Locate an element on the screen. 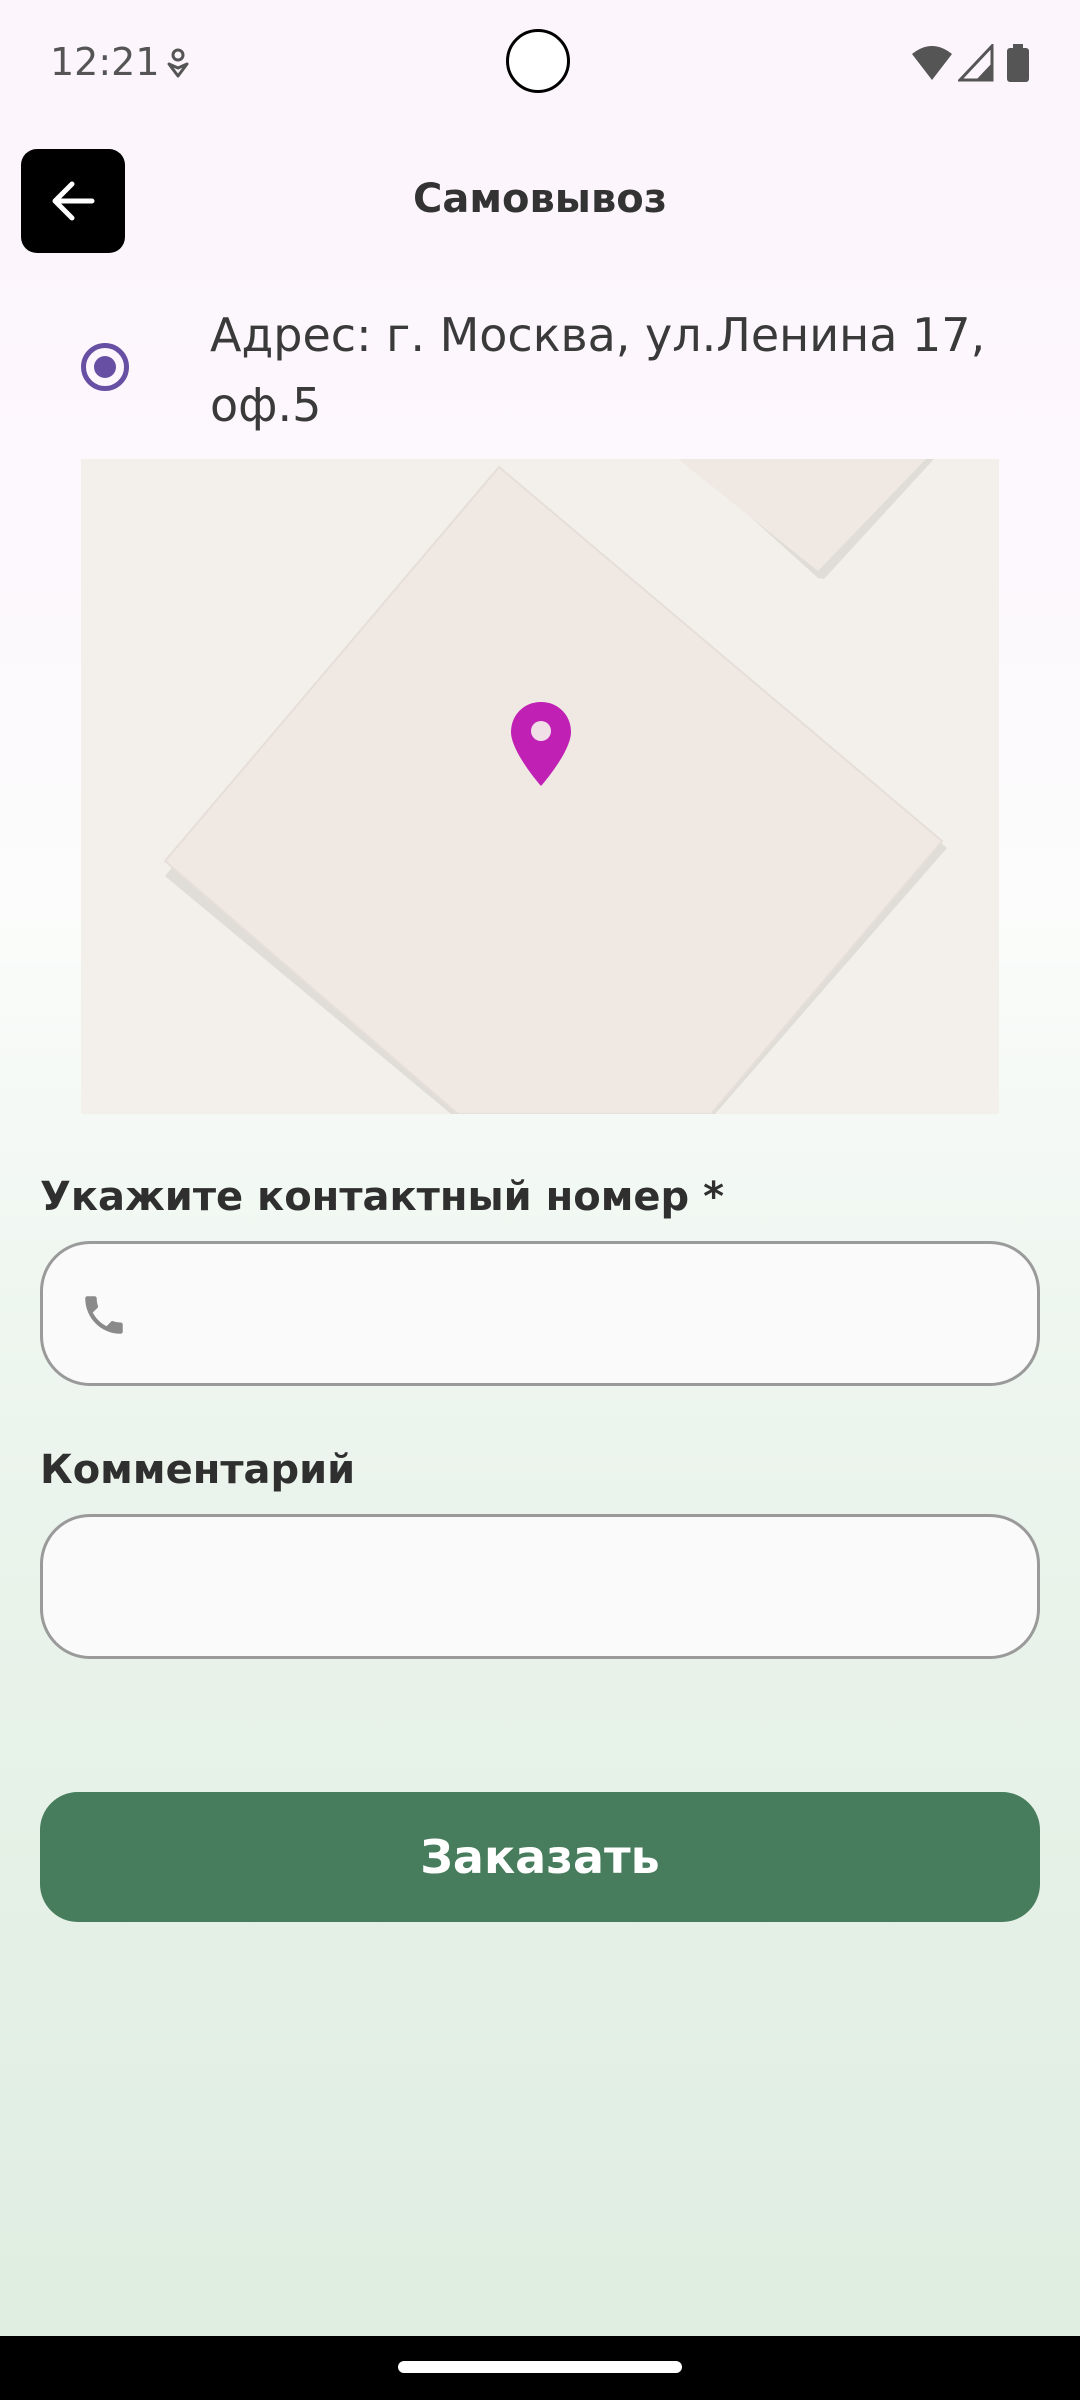 This screenshot has height=2400, width=1080. pickup-address-option: Адрес: г. Москва, ул.Ленина 17, оф.5 is located at coordinates (540, 365).